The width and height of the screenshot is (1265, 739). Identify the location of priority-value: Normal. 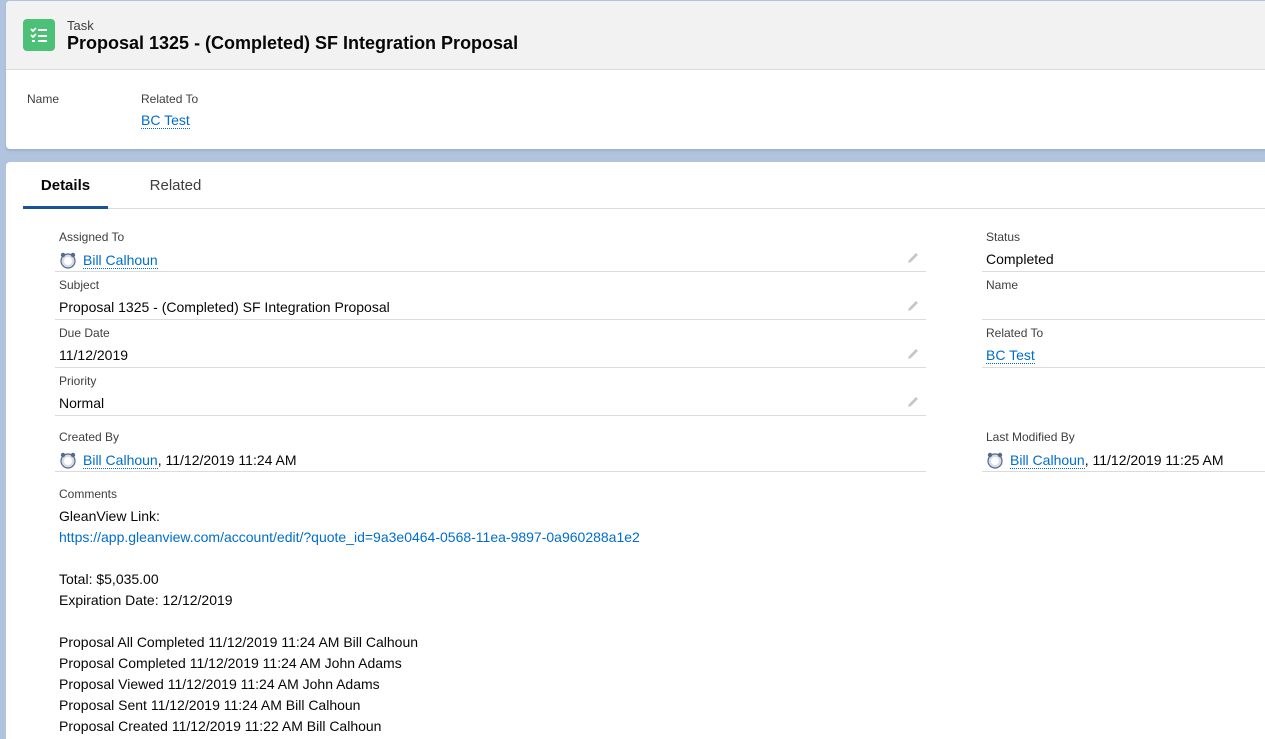
(82, 403).